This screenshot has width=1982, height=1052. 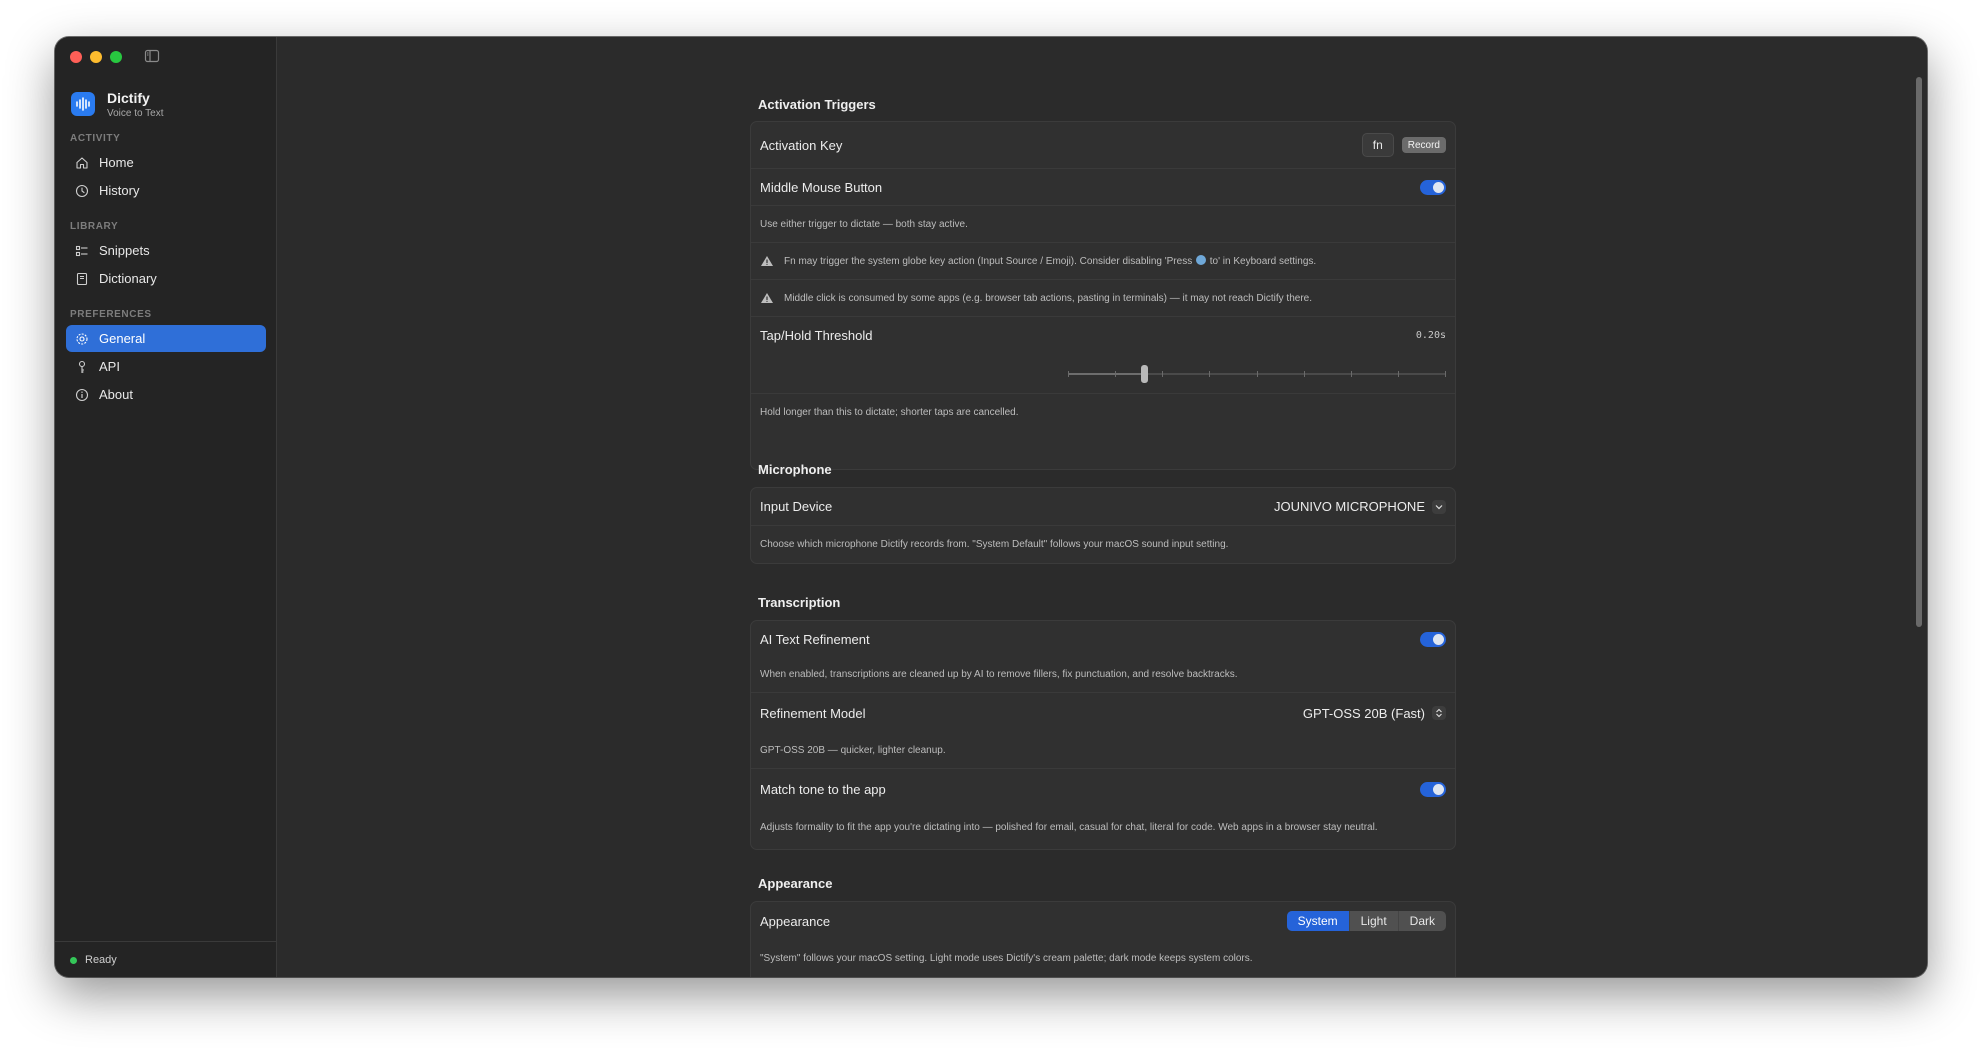 I want to click on appearance-segmented-control: System Light Dark, so click(x=1366, y=921).